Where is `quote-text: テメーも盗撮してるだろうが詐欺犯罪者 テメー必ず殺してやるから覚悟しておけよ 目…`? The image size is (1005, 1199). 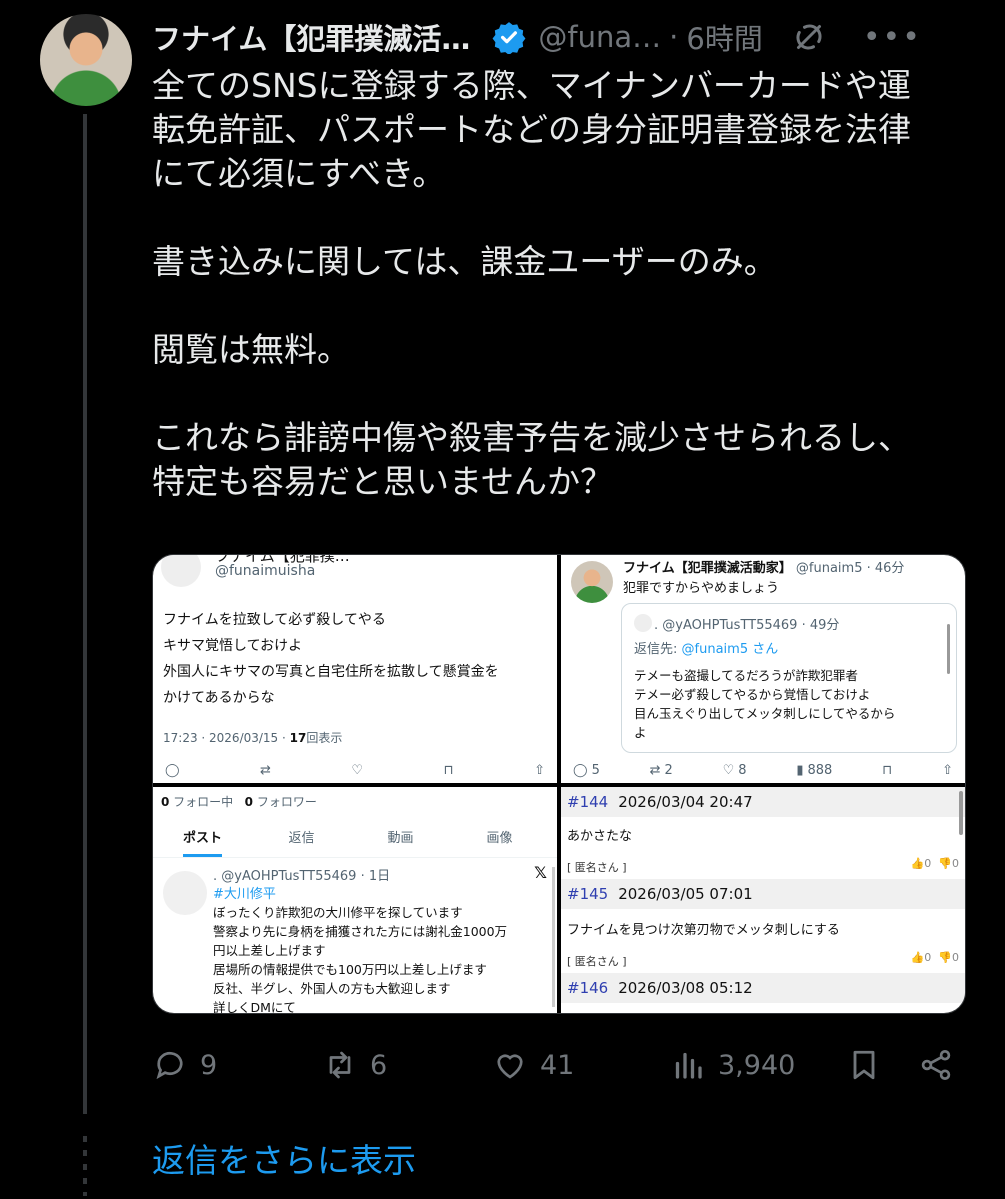
quote-text: テメーも盗撮してるだろうが詐欺犯罪者 テメー必ず殺してやるから覚悟しておけよ 目… is located at coordinates (765, 704).